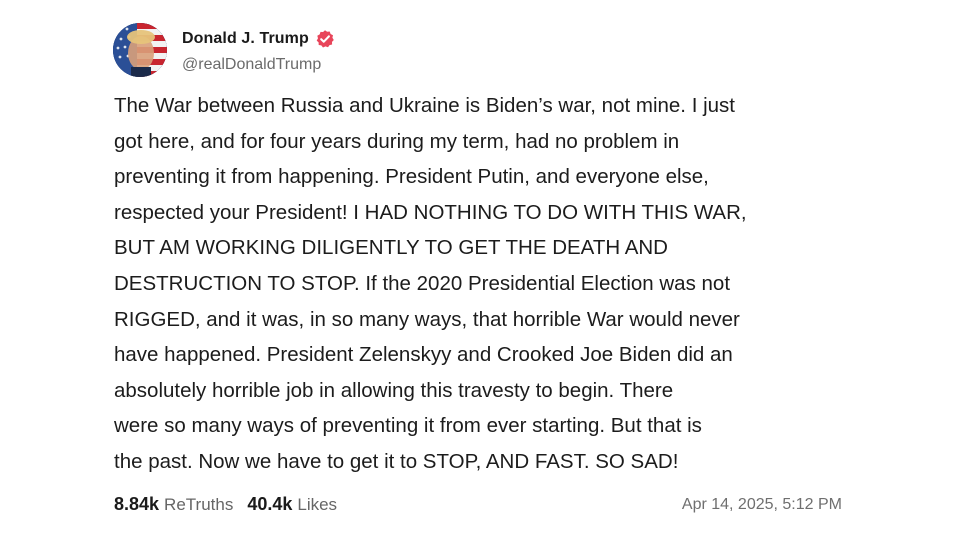 This screenshot has height=540, width=960. What do you see at coordinates (251, 65) in the screenshot?
I see `author-handle: @realDonaldTrump` at bounding box center [251, 65].